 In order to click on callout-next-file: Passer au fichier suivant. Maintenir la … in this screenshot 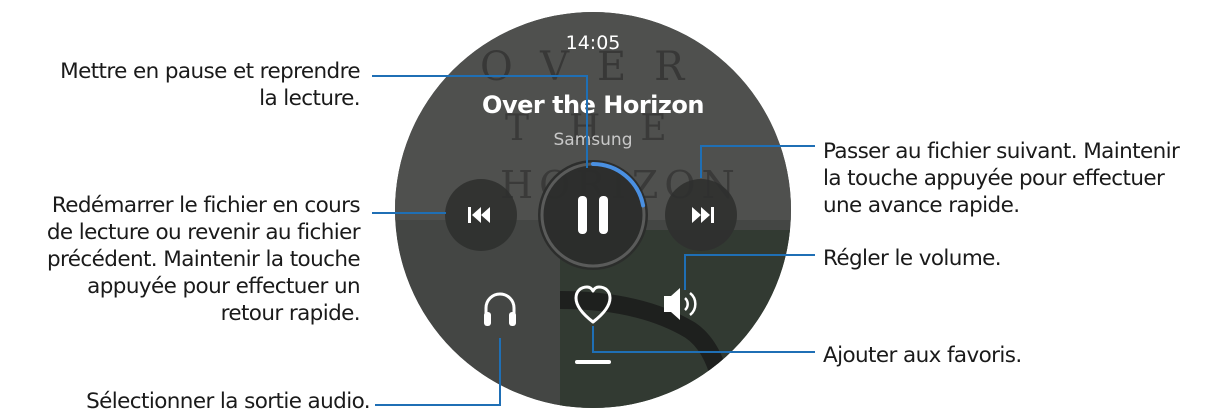, I will do `click(1001, 178)`.